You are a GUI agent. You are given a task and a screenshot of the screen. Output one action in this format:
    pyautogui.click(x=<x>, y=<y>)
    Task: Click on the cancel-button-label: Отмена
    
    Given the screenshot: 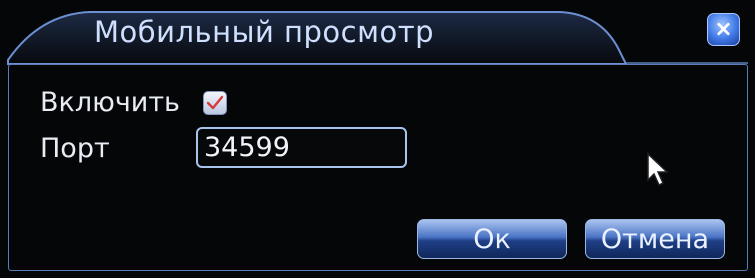 What is the action you would take?
    pyautogui.click(x=655, y=239)
    